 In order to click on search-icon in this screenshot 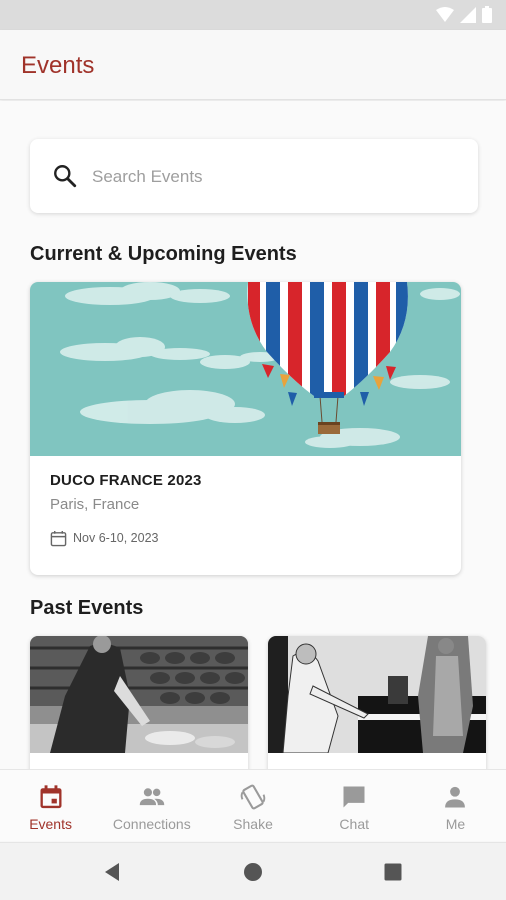, I will do `click(65, 176)`.